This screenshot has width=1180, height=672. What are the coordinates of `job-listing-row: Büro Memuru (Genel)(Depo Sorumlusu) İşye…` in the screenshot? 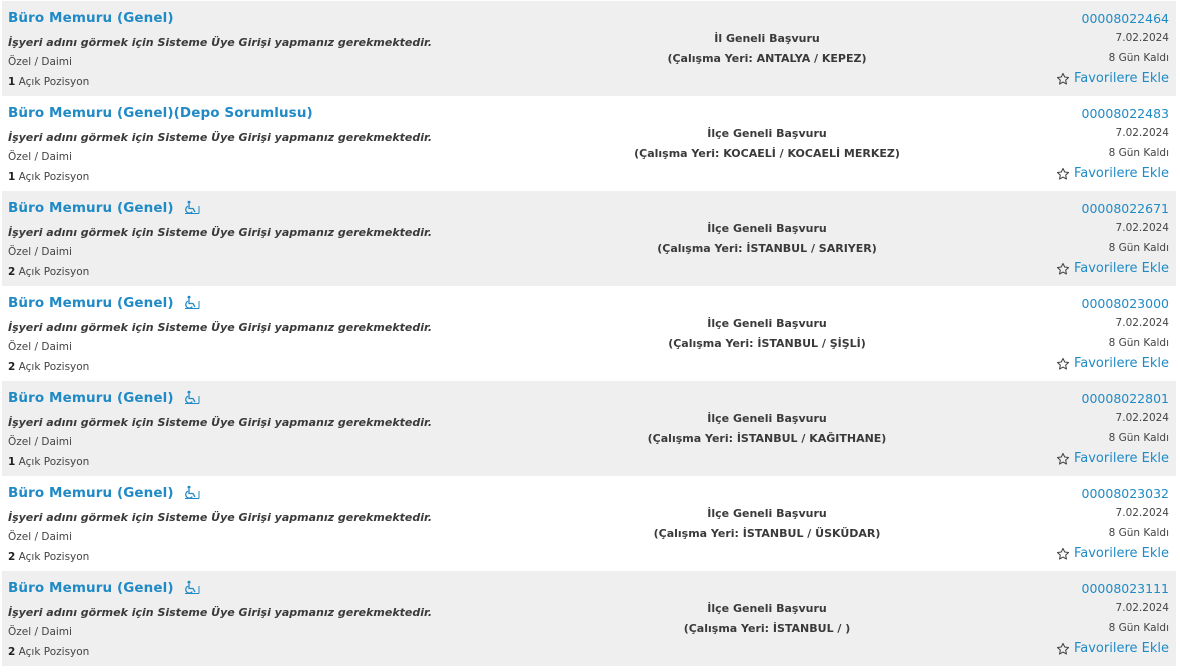 It's located at (589, 143).